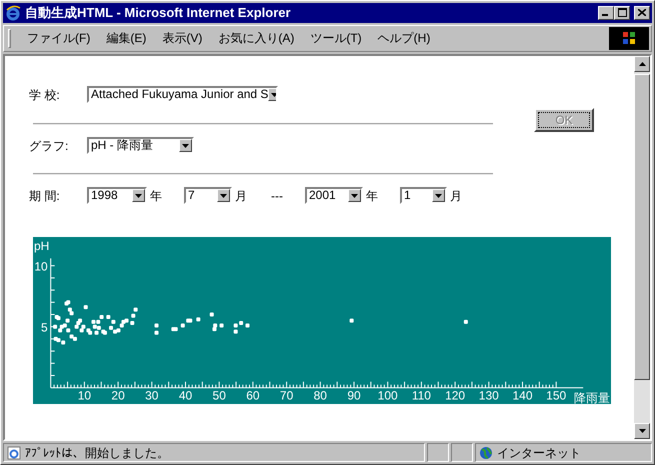  I want to click on axis-tick-label: 50, so click(219, 395).